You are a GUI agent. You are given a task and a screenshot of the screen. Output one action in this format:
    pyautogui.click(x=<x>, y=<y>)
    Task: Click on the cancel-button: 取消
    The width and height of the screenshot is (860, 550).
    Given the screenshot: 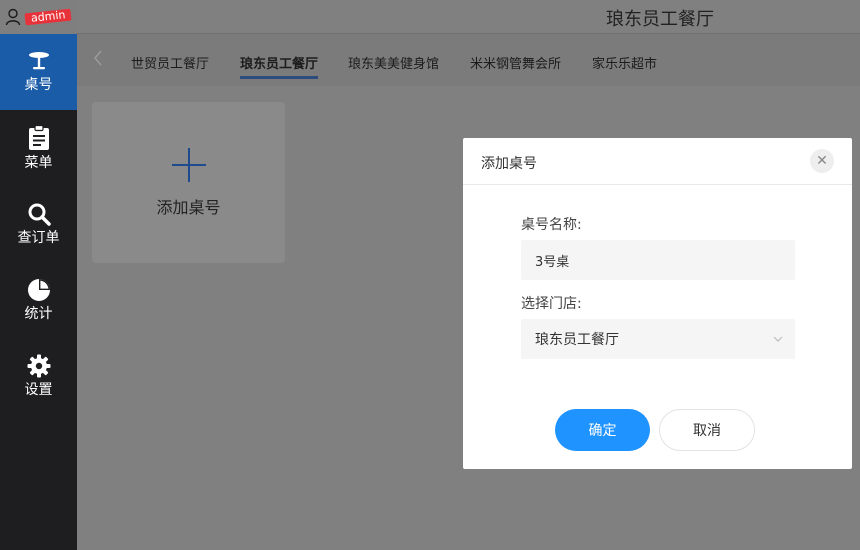 What is the action you would take?
    pyautogui.click(x=707, y=430)
    